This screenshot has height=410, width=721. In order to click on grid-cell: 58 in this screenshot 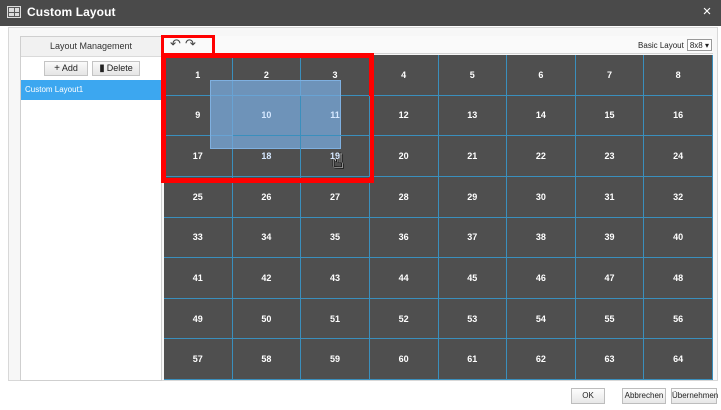, I will do `click(267, 359)`.